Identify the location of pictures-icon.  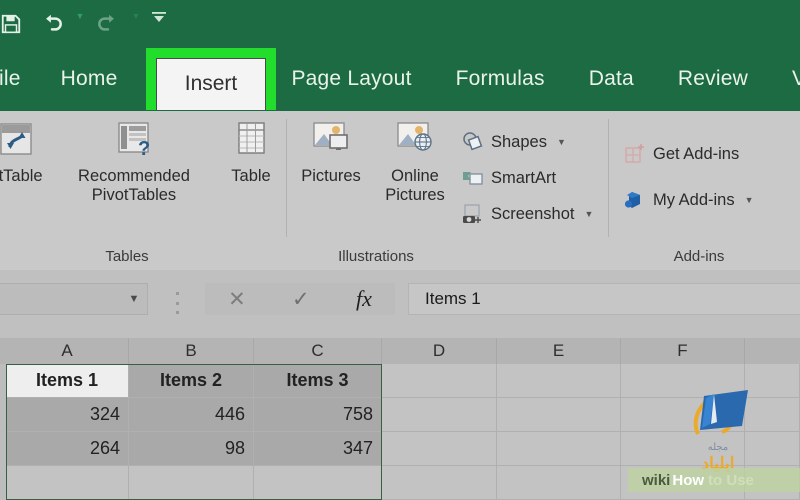
(331, 140).